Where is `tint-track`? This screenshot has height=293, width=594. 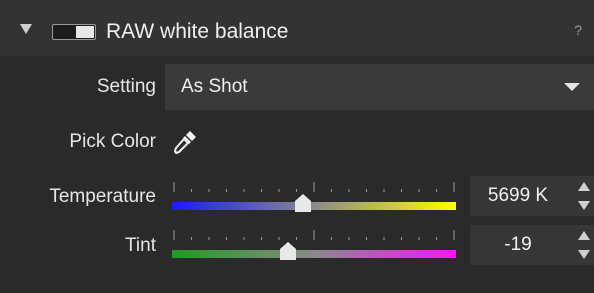 tint-track is located at coordinates (314, 254).